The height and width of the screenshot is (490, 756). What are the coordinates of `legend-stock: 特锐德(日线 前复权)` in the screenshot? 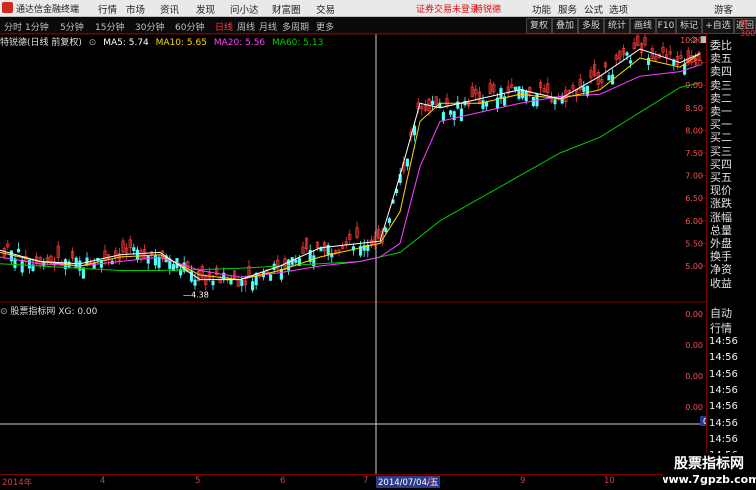 It's located at (41, 43).